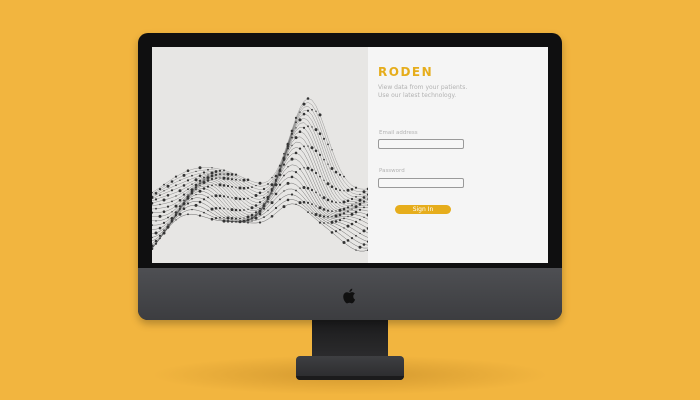  What do you see at coordinates (421, 144) in the screenshot?
I see `email-field` at bounding box center [421, 144].